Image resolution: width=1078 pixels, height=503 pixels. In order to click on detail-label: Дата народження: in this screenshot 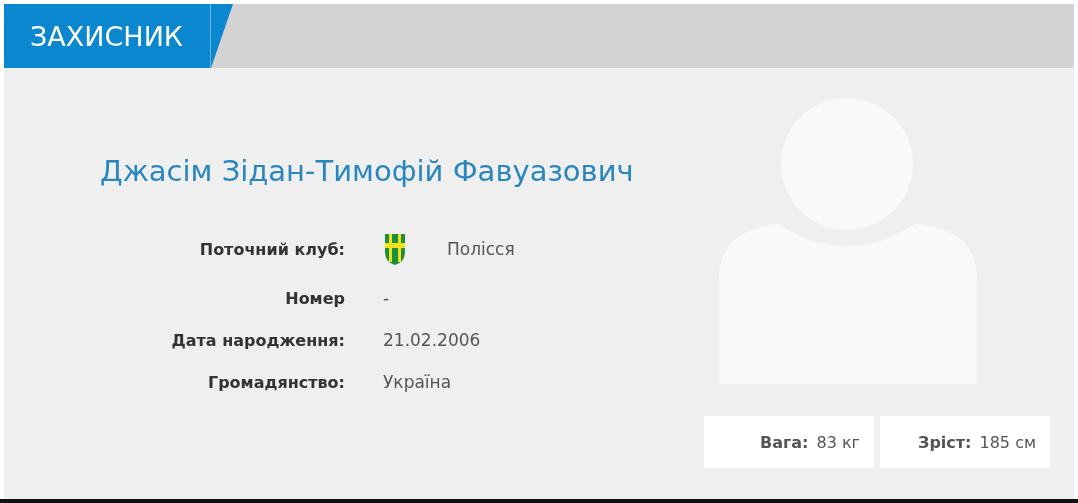, I will do `click(257, 340)`.